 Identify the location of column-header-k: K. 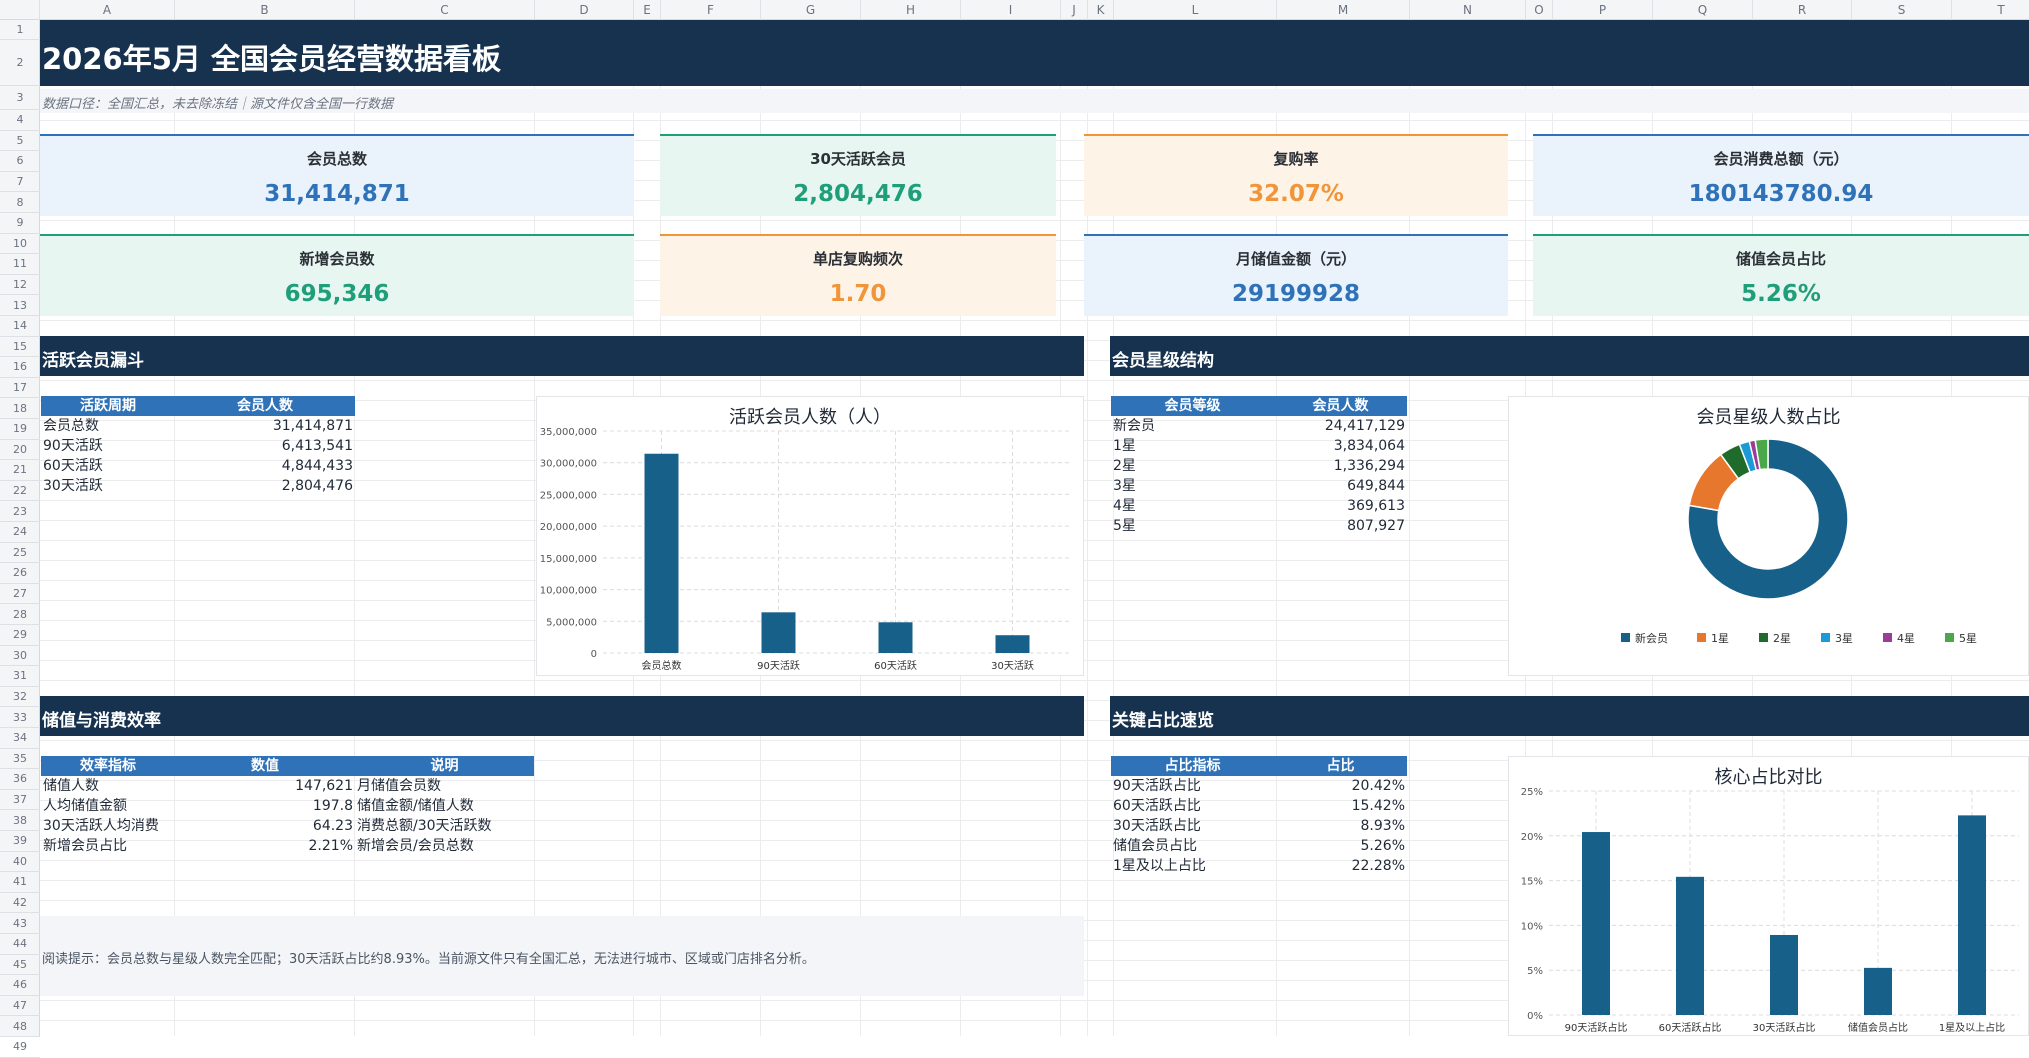
(1101, 10).